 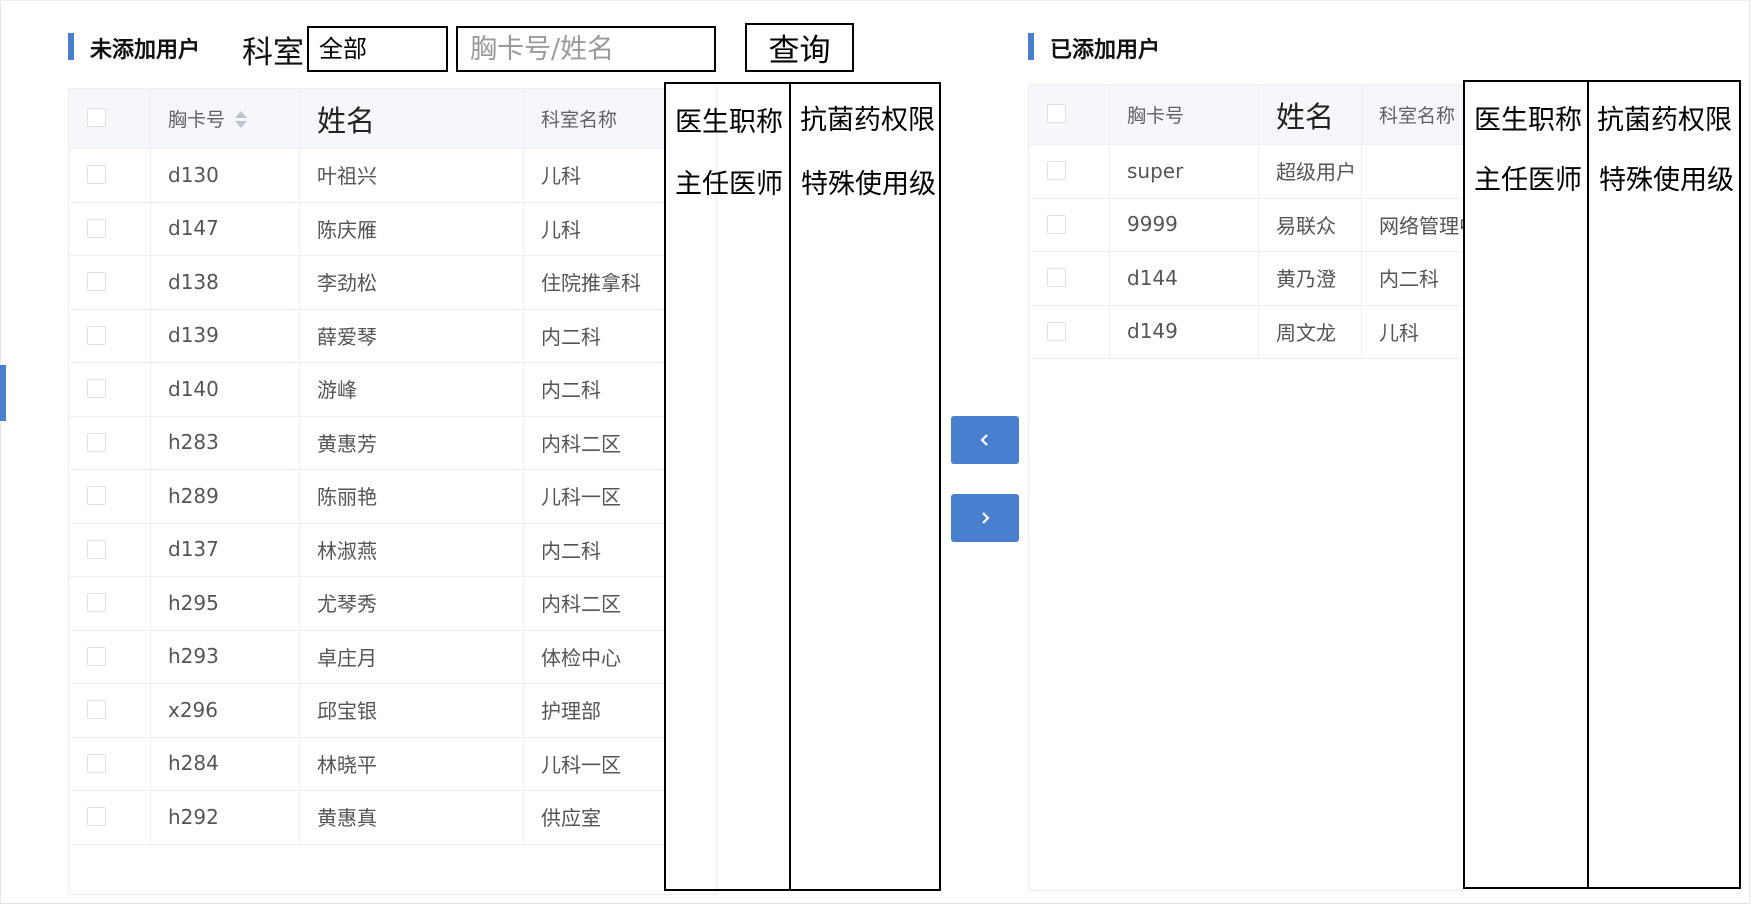 I want to click on table-row: h293 卓庄月 体检中心, so click(x=393, y=656).